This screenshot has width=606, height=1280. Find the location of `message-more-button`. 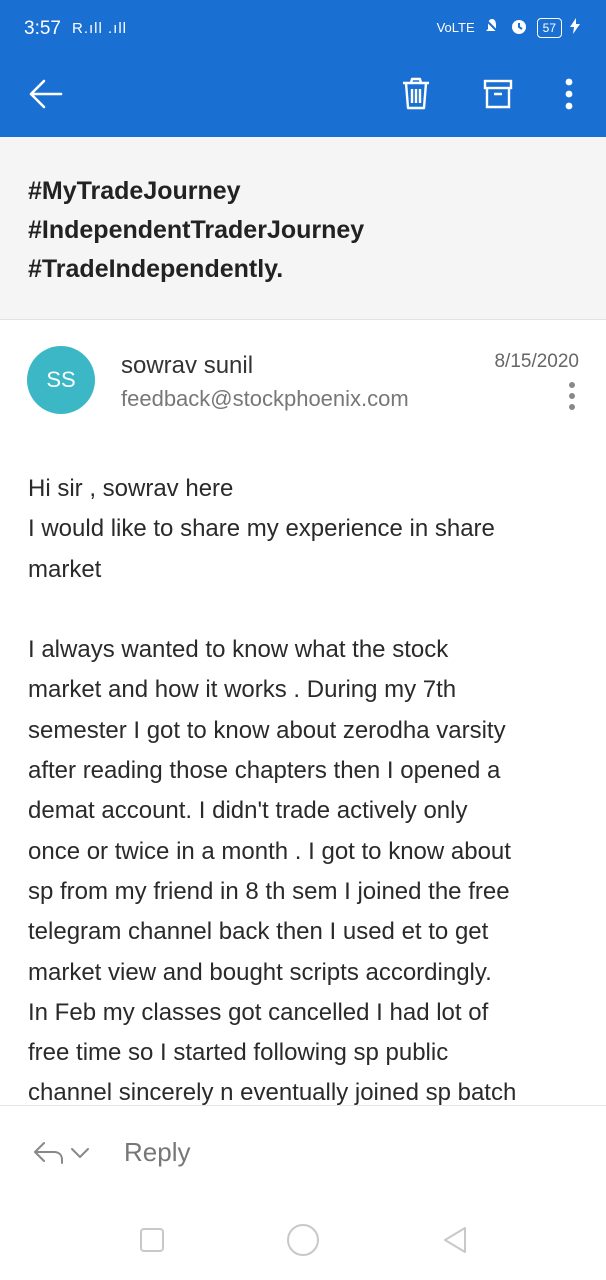

message-more-button is located at coordinates (572, 396).